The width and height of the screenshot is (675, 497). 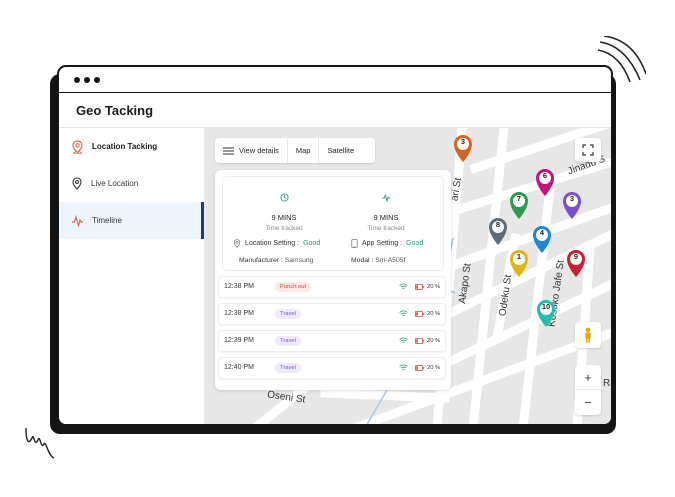 What do you see at coordinates (332, 314) in the screenshot?
I see `timeline-row: 12:38 PM Travel 20 %` at bounding box center [332, 314].